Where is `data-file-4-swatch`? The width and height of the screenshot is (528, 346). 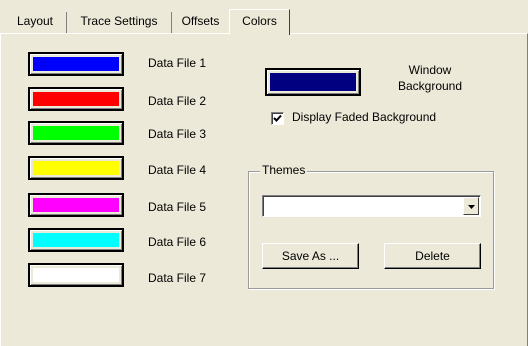
data-file-4-swatch is located at coordinates (76, 168).